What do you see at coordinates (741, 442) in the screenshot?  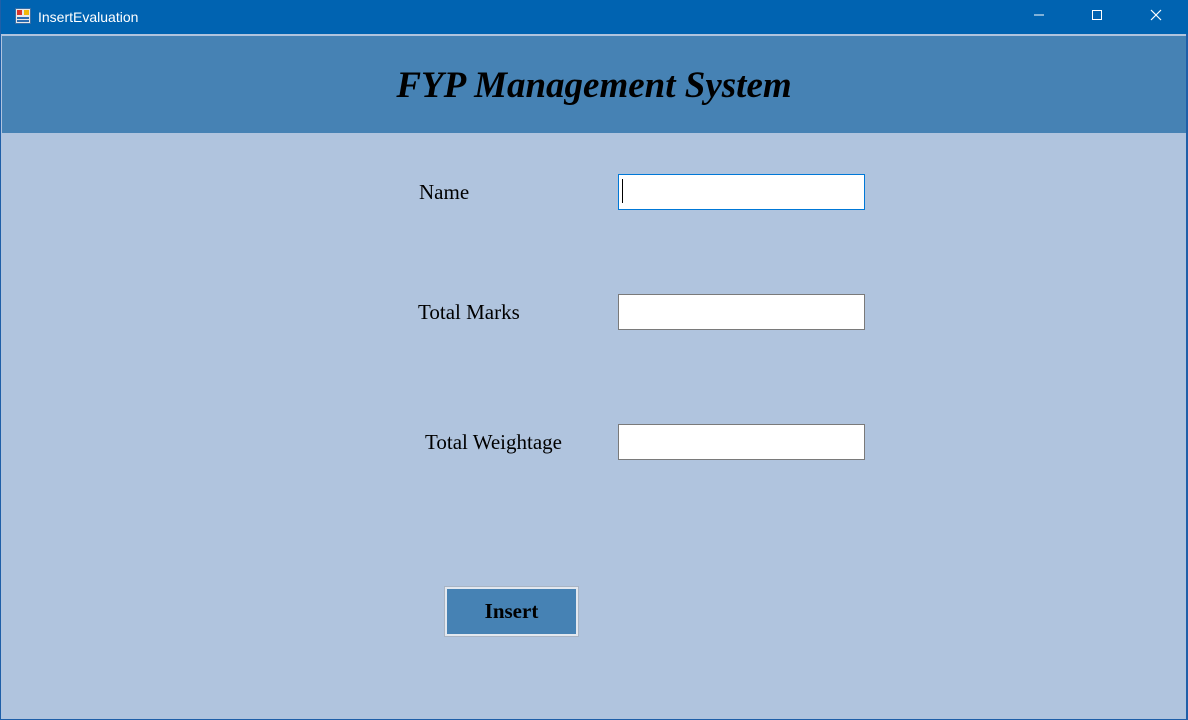 I see `total-weightage-input` at bounding box center [741, 442].